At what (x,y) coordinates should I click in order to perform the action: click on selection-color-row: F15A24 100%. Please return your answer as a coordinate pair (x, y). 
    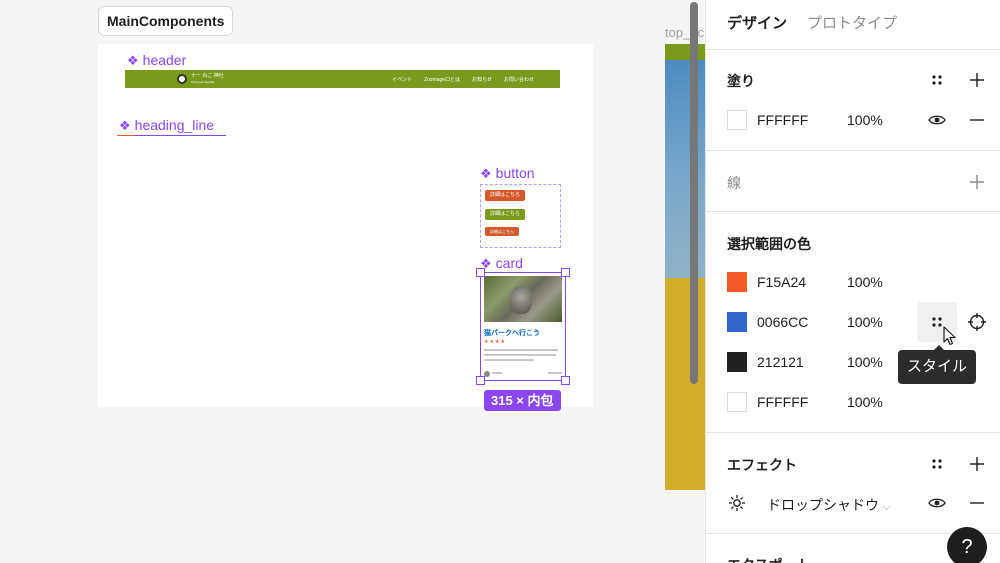
    Looking at the image, I should click on (853, 282).